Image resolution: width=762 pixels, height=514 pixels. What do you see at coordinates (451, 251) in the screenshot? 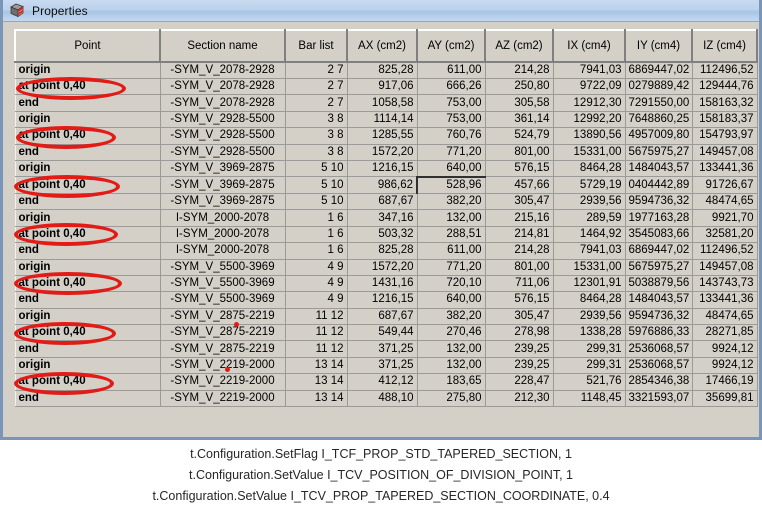
I see `cell-ay: 611,00` at bounding box center [451, 251].